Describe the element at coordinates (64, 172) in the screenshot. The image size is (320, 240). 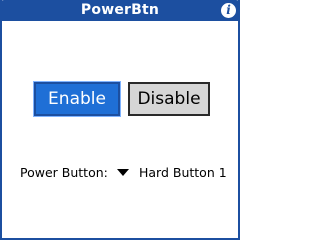
I see `power-button-label: Power Button:` at that location.